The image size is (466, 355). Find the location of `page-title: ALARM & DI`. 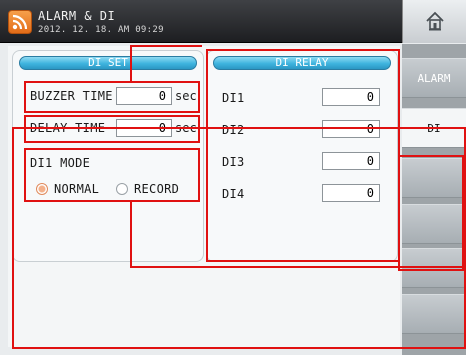

page-title: ALARM & DI is located at coordinates (77, 16).